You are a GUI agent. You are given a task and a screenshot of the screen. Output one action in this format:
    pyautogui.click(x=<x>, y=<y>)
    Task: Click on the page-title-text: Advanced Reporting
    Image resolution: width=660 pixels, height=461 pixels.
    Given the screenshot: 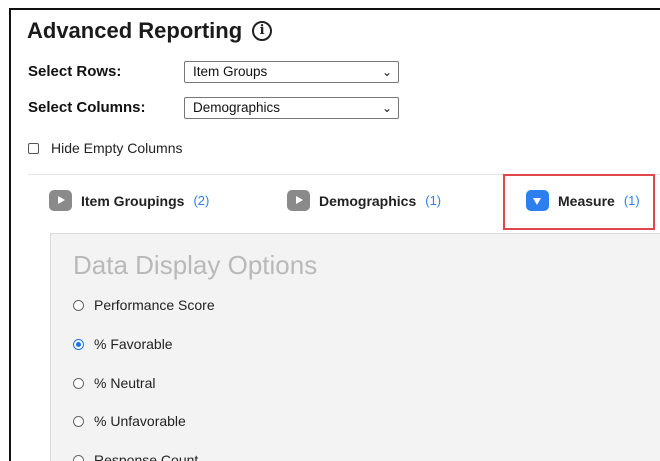 What is the action you would take?
    pyautogui.click(x=135, y=30)
    